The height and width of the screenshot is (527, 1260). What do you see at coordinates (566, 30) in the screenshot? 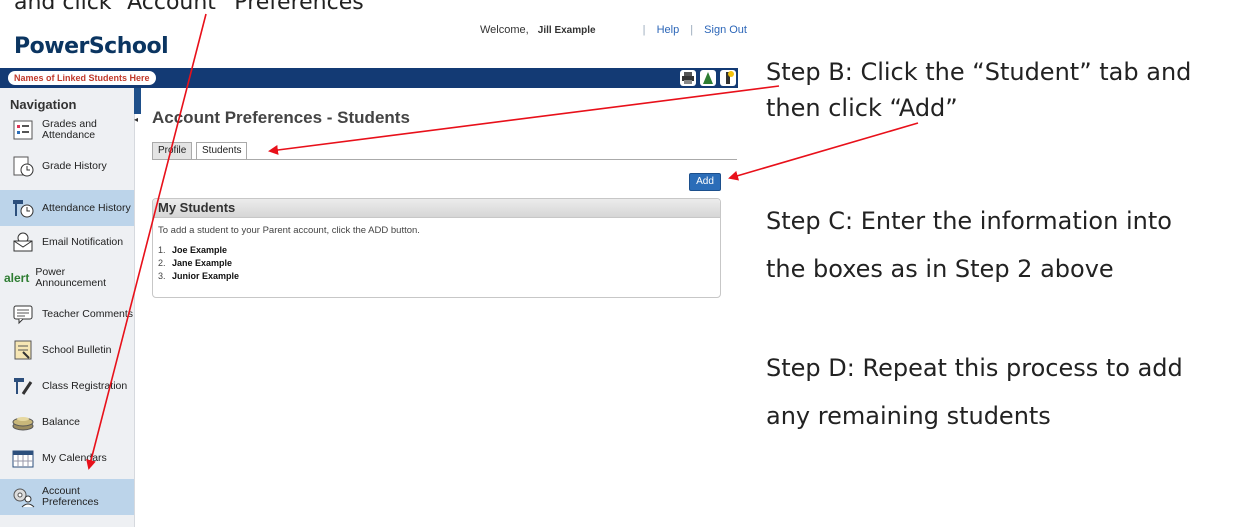
I see `user-name: Jill Example` at bounding box center [566, 30].